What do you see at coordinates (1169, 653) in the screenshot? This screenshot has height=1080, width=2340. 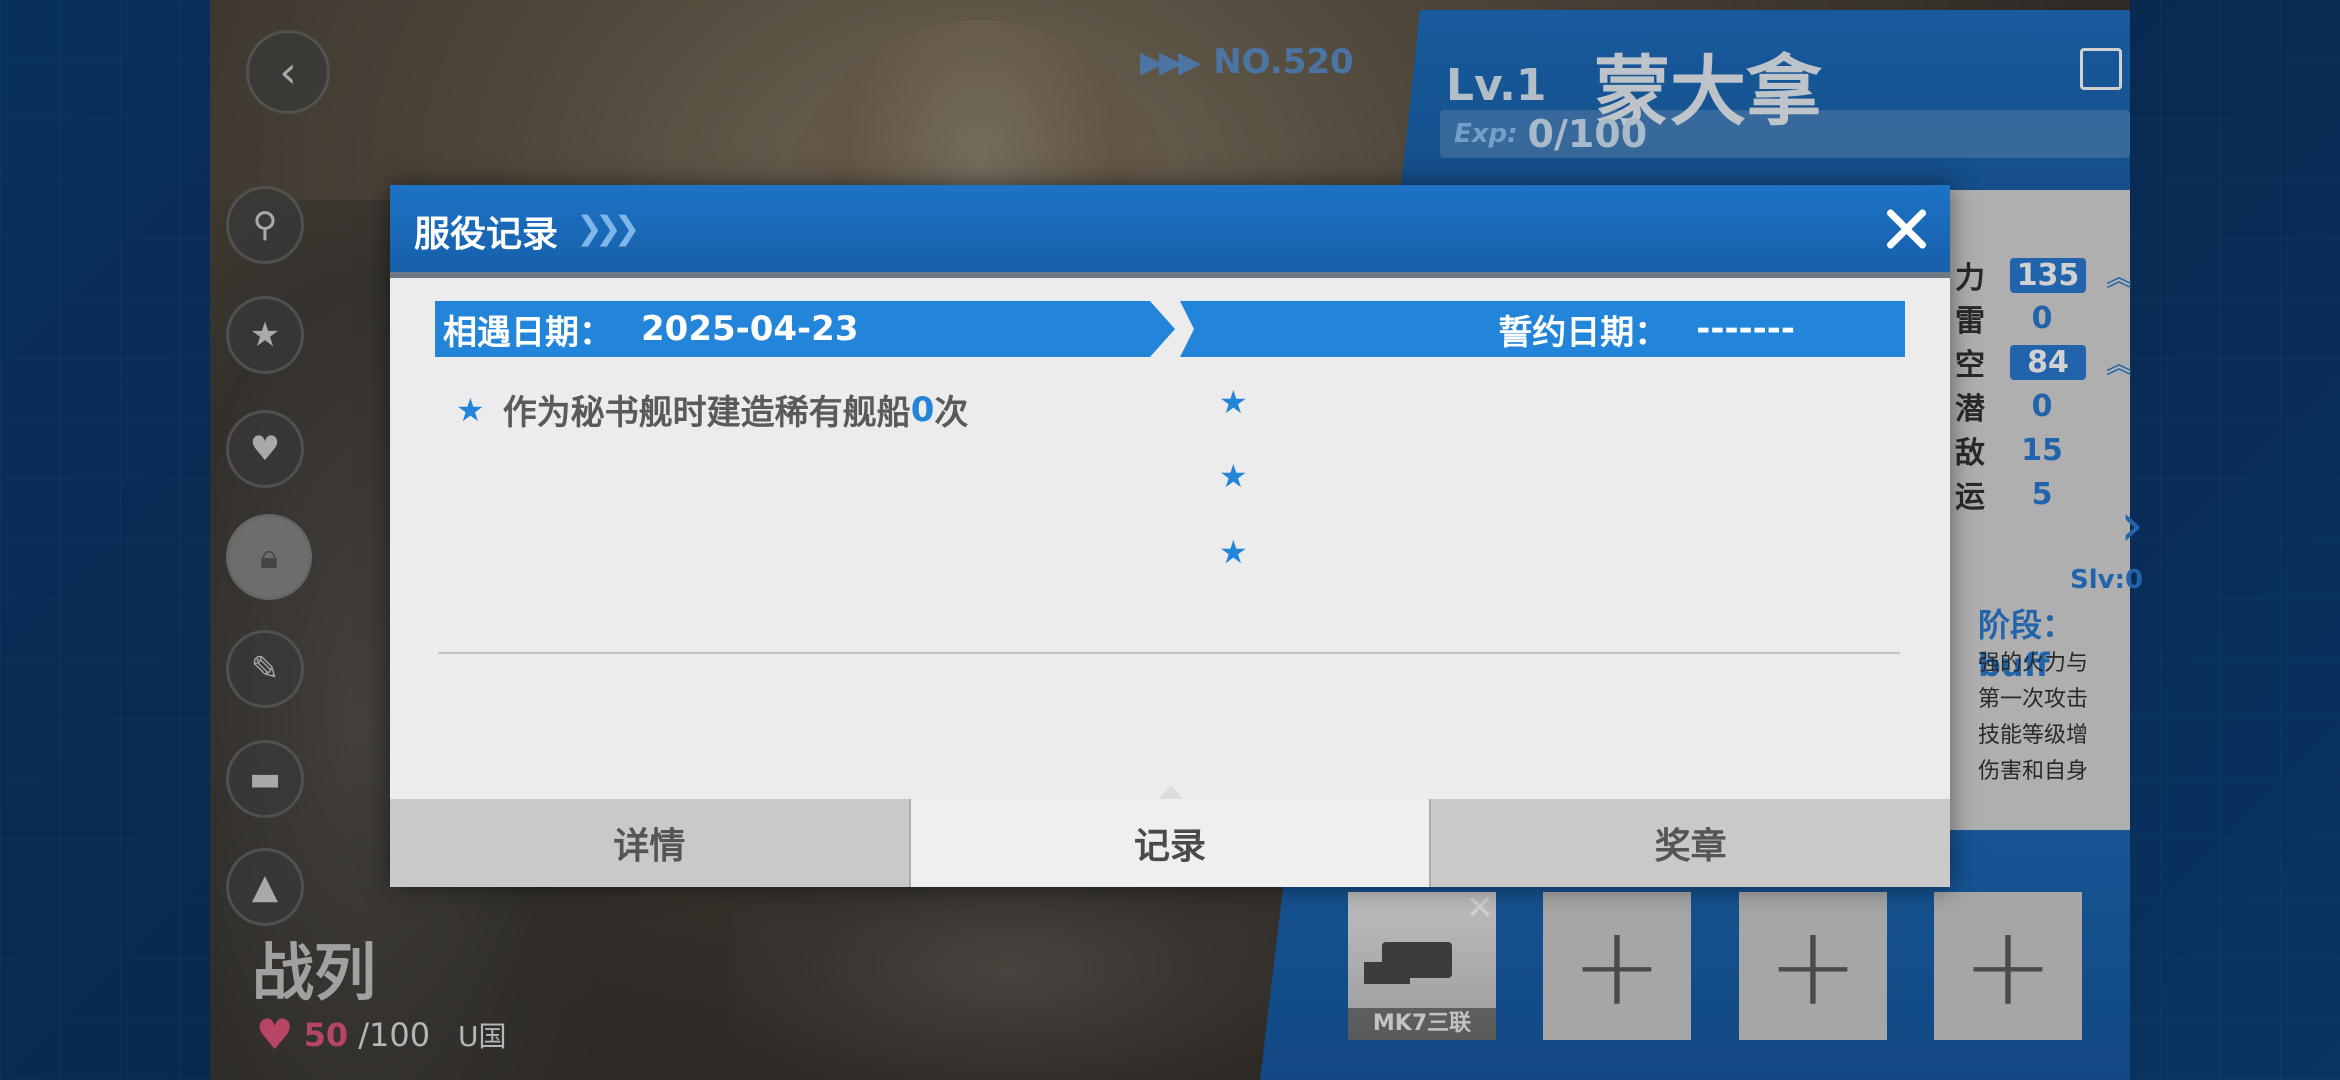 I see `divider` at bounding box center [1169, 653].